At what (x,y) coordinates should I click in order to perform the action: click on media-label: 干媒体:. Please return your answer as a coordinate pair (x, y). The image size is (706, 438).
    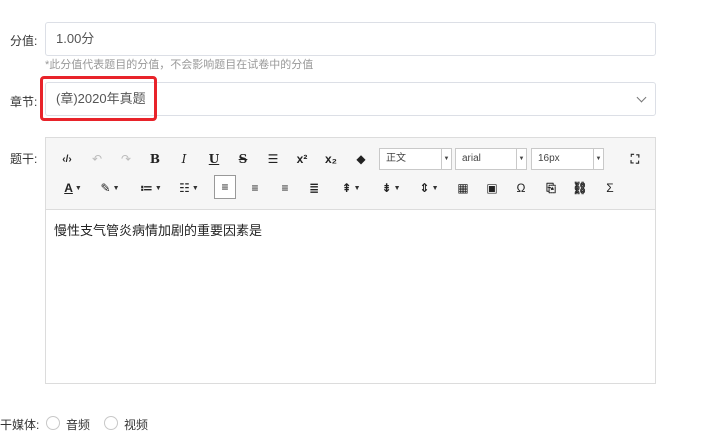
    Looking at the image, I should click on (20, 425).